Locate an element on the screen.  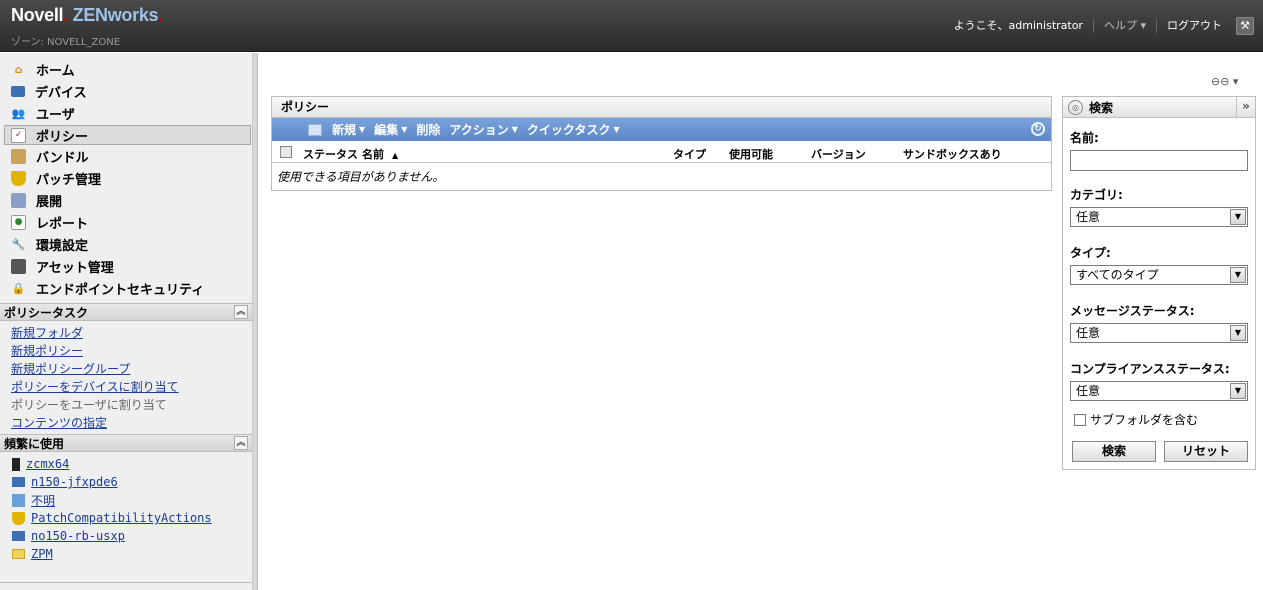
monitor-icon is located at coordinates (18, 536).